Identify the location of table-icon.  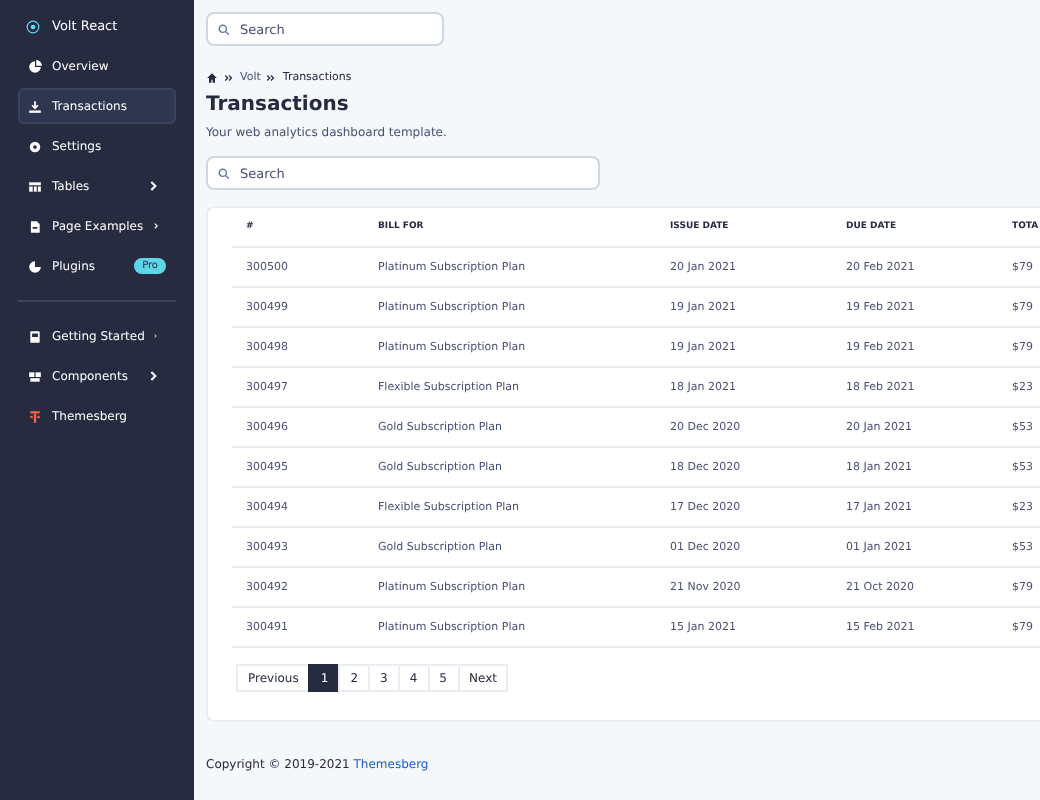
(35, 186).